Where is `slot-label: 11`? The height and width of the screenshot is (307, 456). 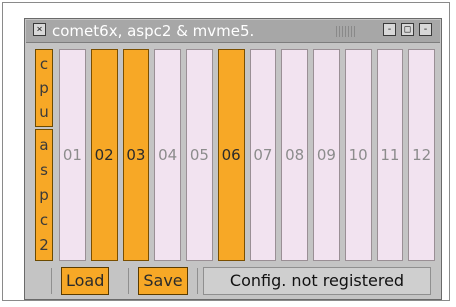
slot-label: 11 is located at coordinates (390, 155).